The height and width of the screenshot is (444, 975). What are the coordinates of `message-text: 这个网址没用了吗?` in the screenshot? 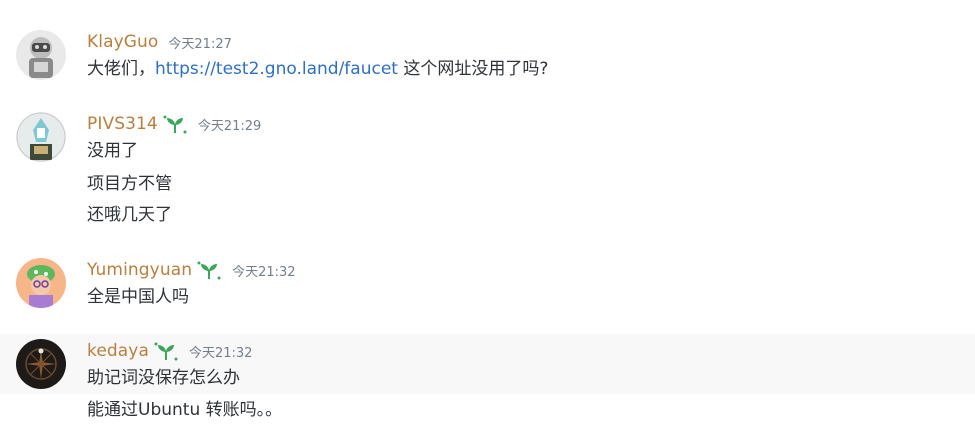 It's located at (473, 69).